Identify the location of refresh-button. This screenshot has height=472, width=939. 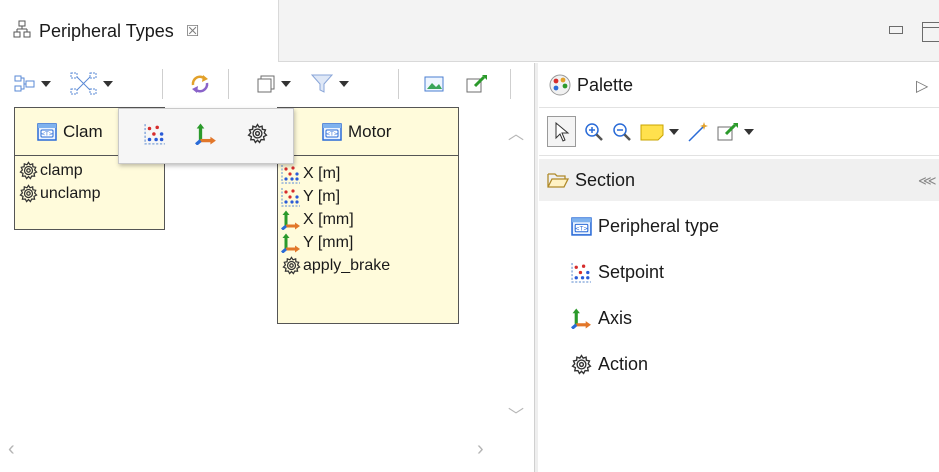
(200, 84).